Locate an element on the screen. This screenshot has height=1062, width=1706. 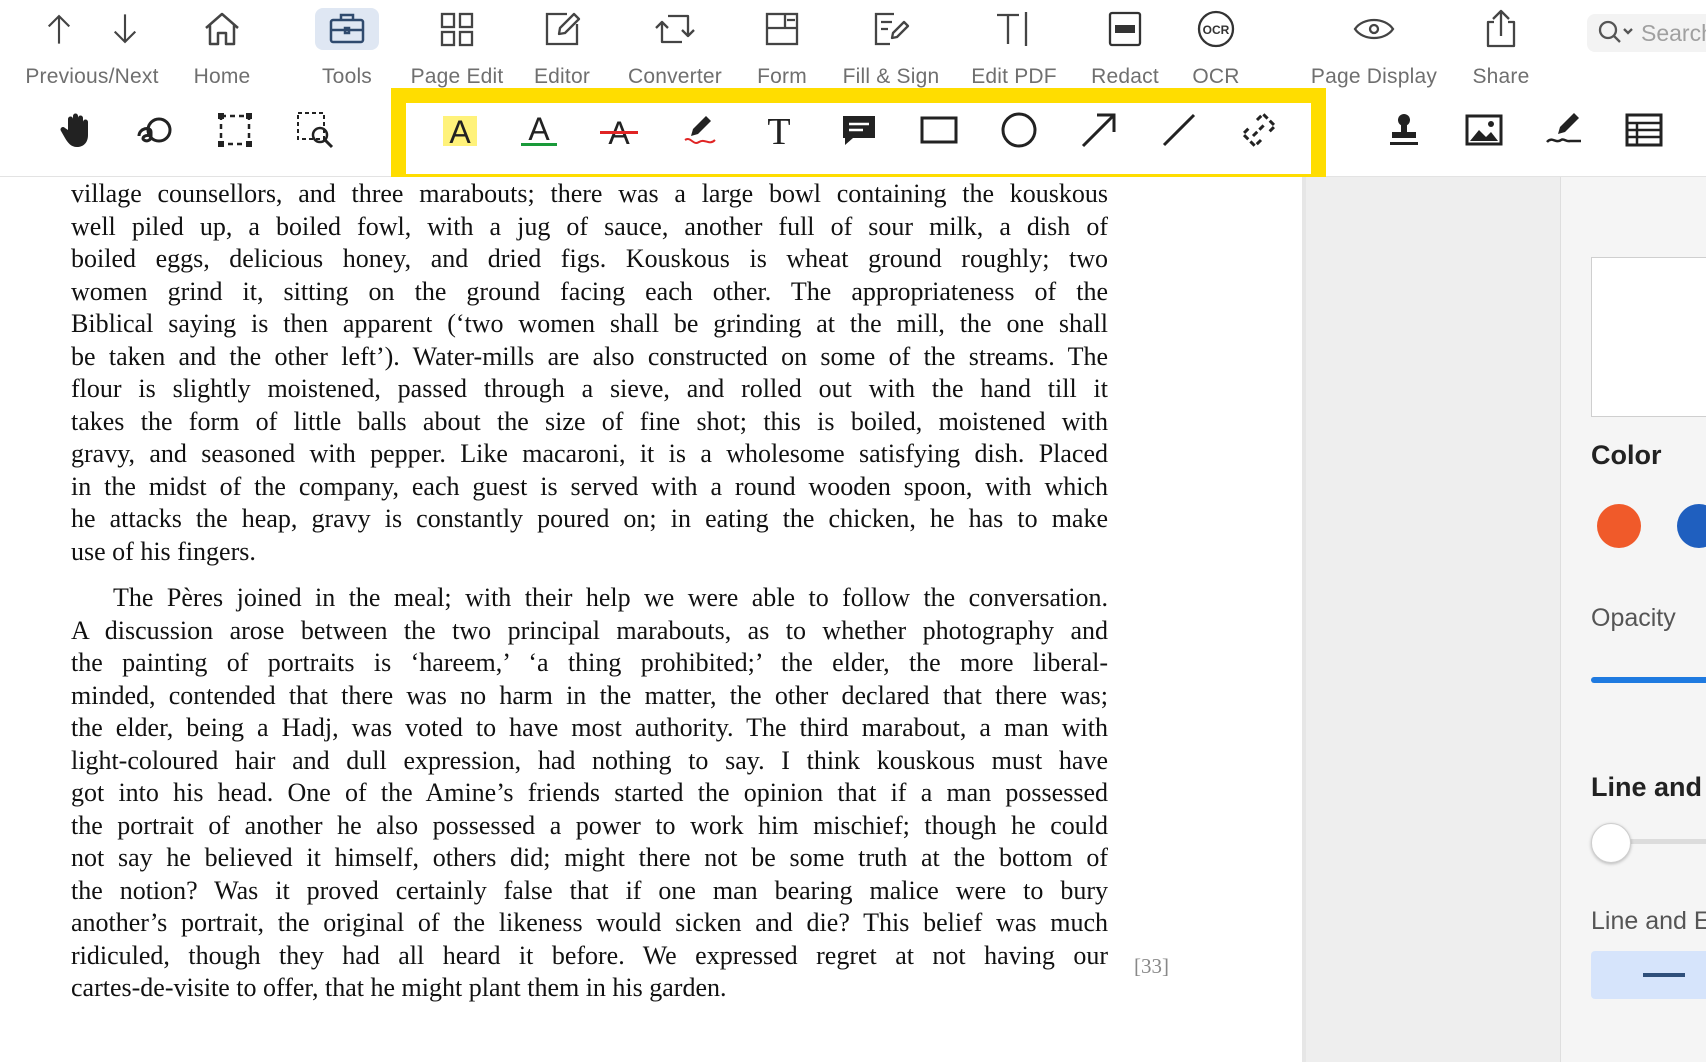
text-select-icon is located at coordinates (155, 130).